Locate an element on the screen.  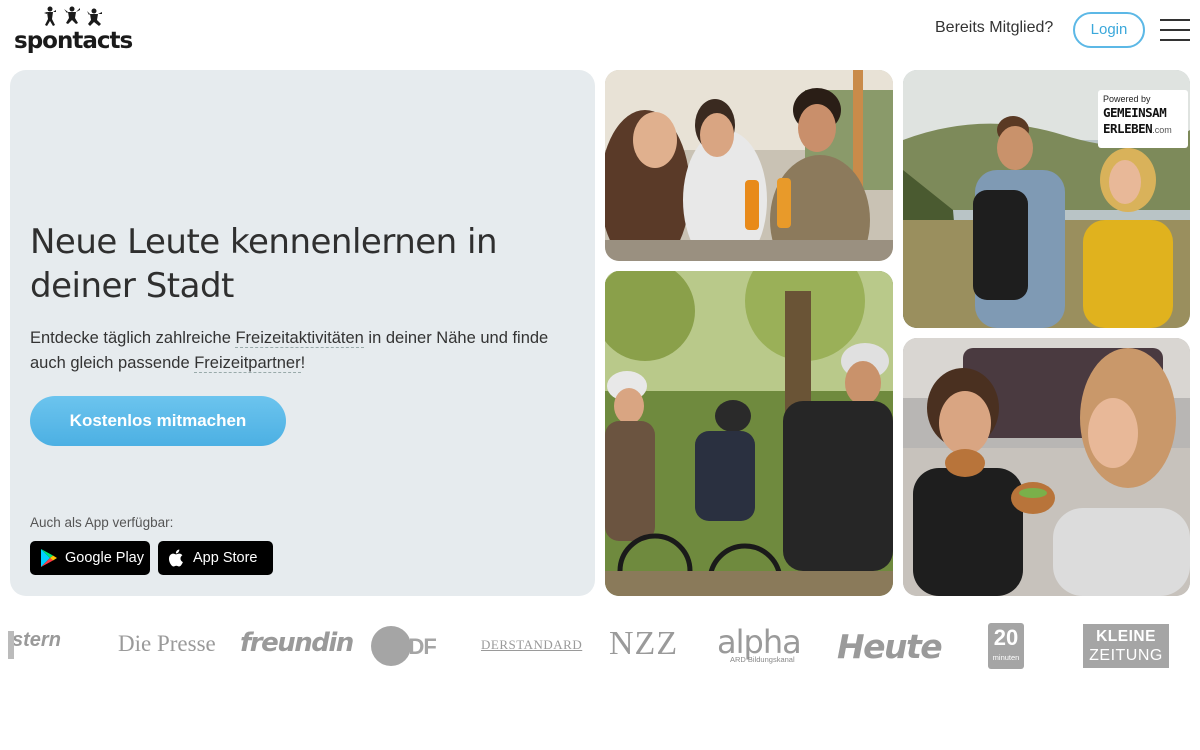
gemeinsam-erleben-badge: Powered by GEMEINSAM ERLEBEN.com is located at coordinates (1143, 119).